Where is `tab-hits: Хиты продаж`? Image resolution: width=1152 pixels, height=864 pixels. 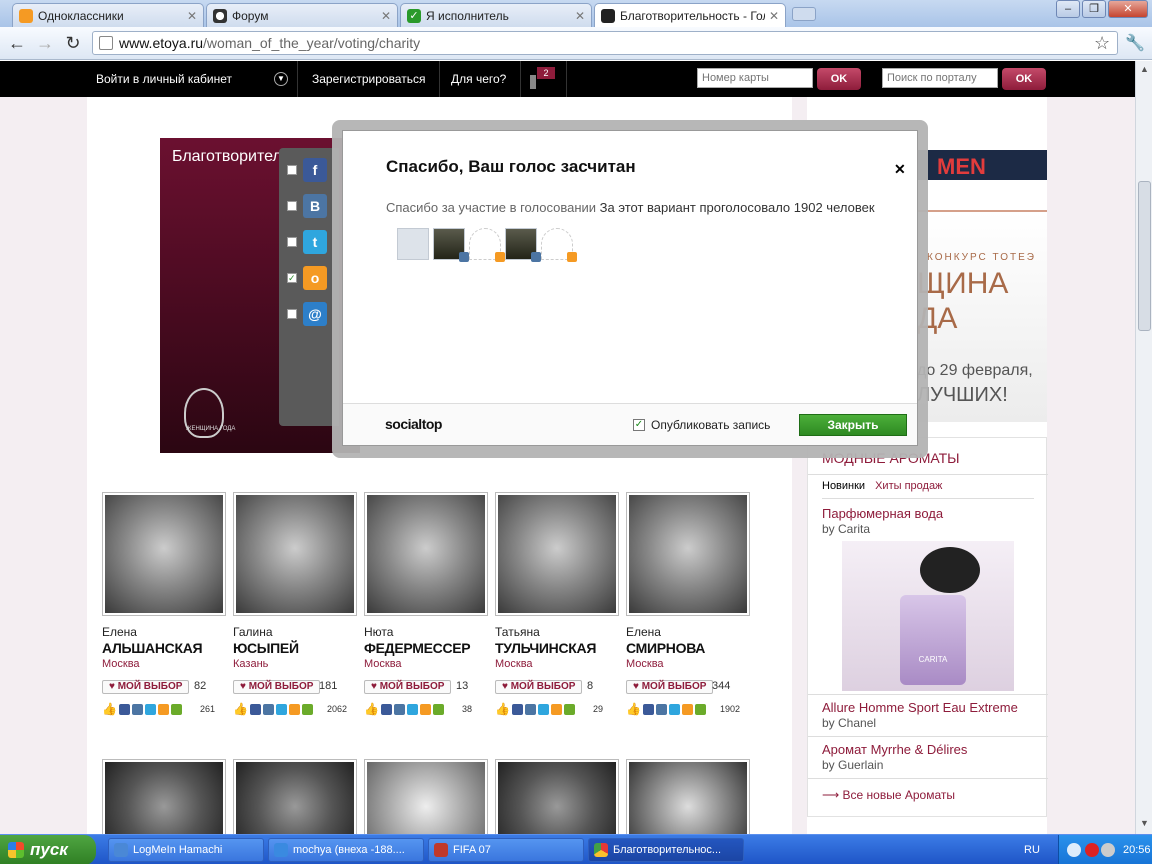
tab-hits: Хиты продаж is located at coordinates (908, 486).